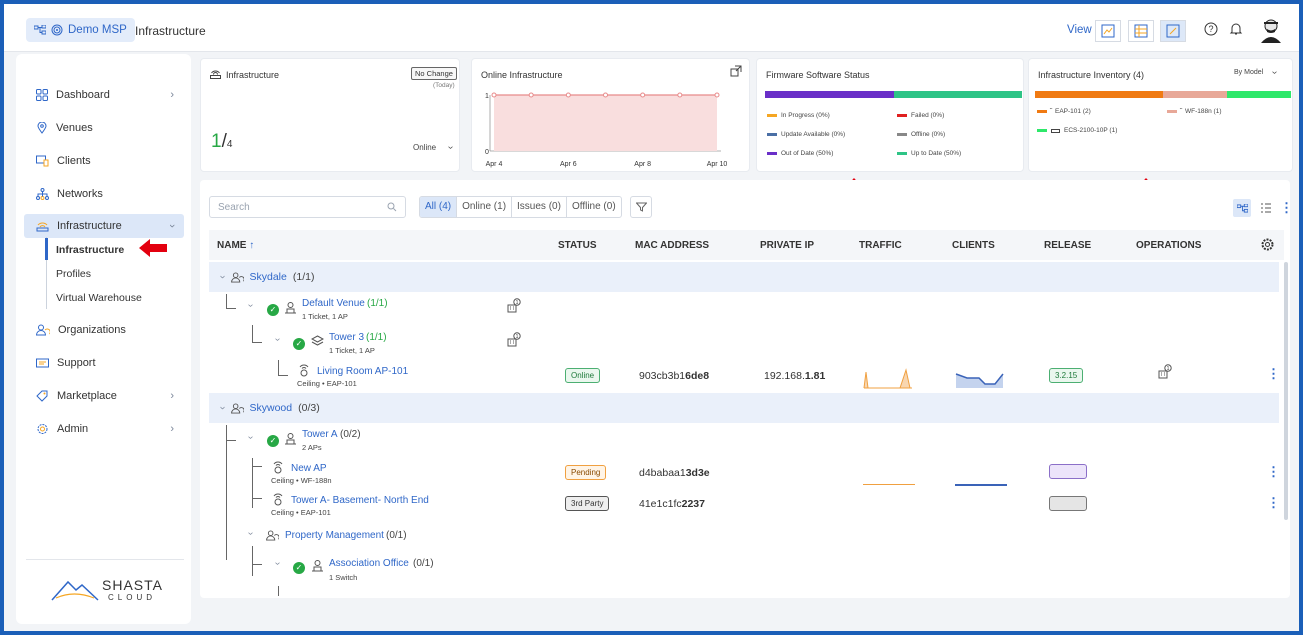 This screenshot has height=635, width=1303. Describe the element at coordinates (880, 245) in the screenshot. I see `column-header-traffic: TRAFFIC` at that location.